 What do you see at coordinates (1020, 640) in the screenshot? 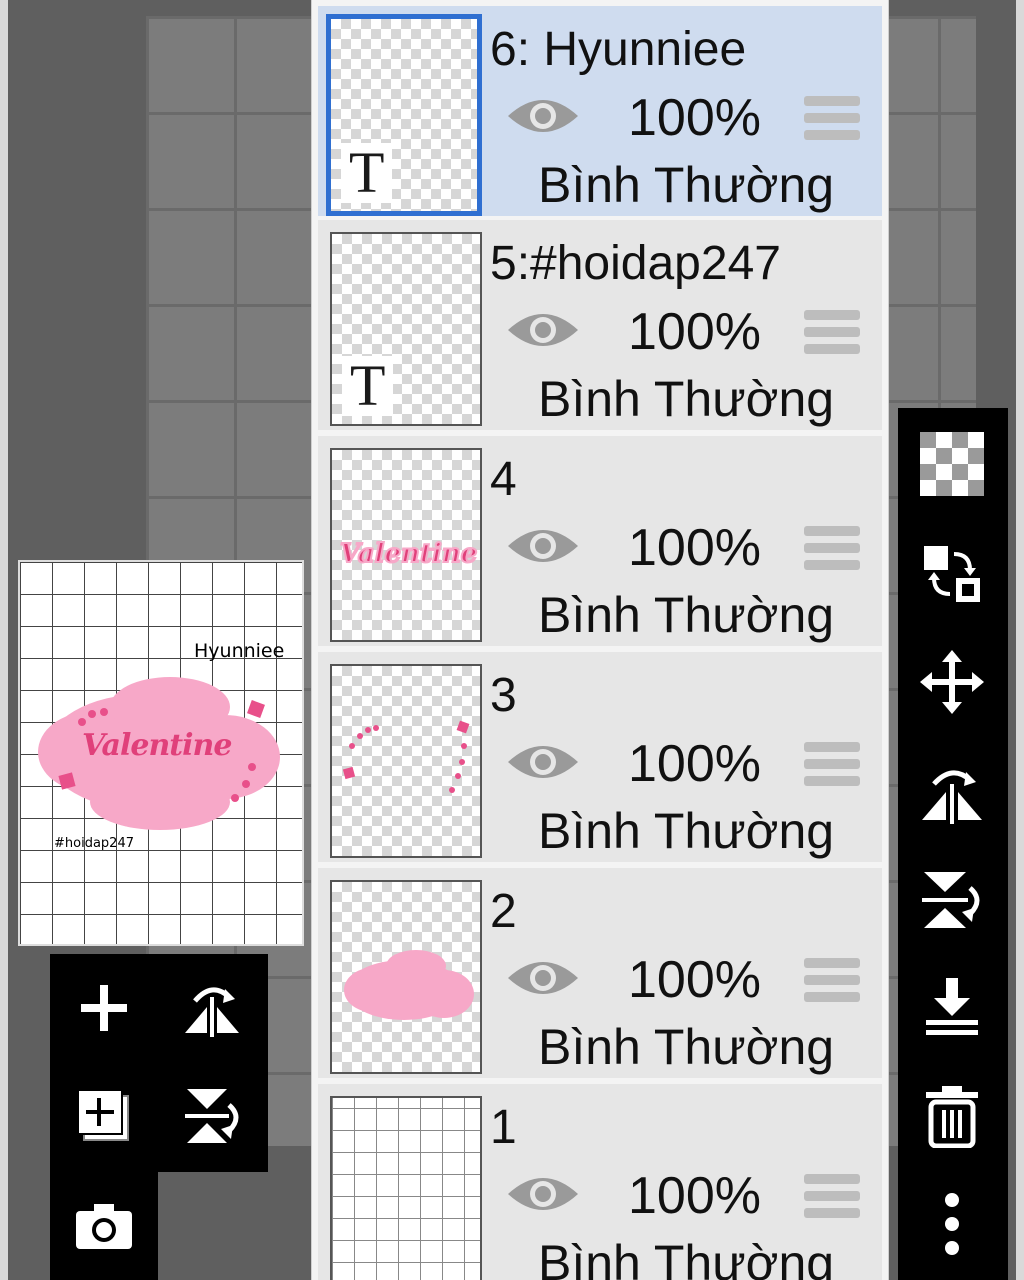
I see `right-edge` at bounding box center [1020, 640].